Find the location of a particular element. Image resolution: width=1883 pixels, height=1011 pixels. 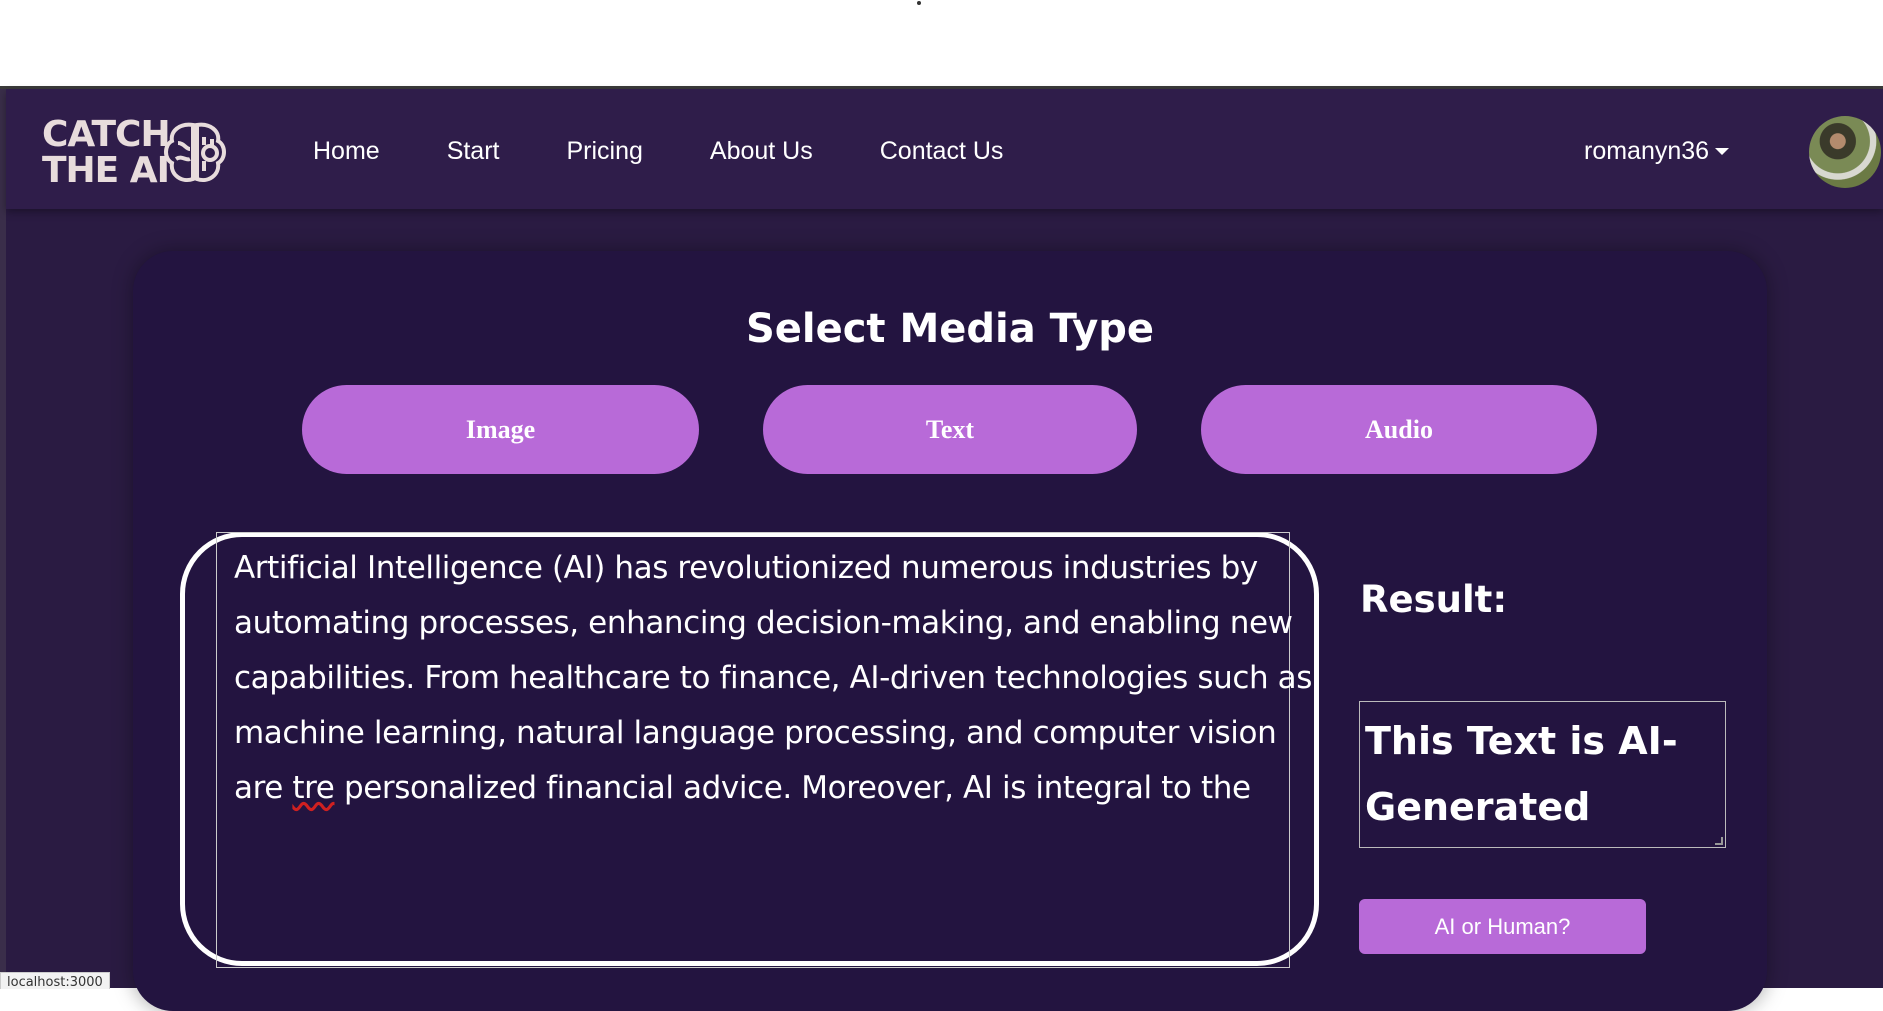

text-segment: are is located at coordinates (263, 788).